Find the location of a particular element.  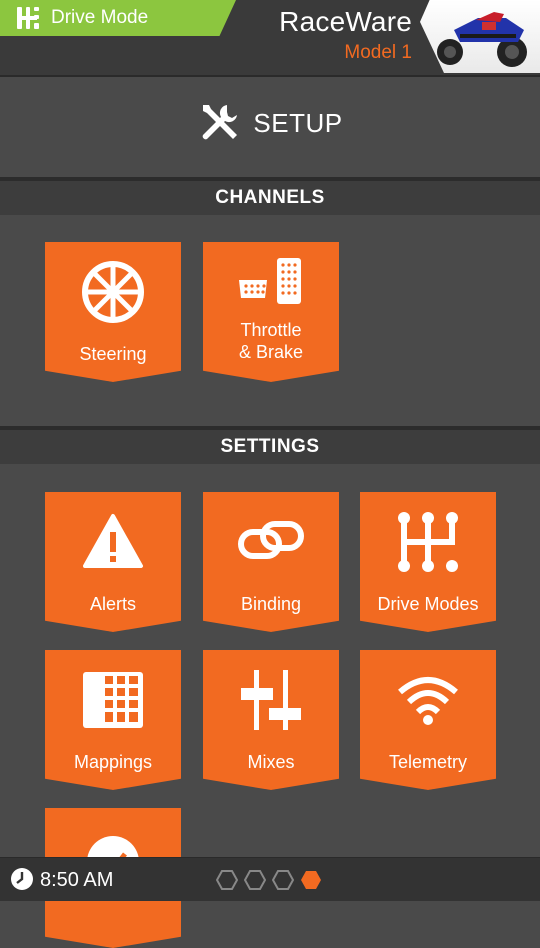

clock-icon is located at coordinates (22, 879).